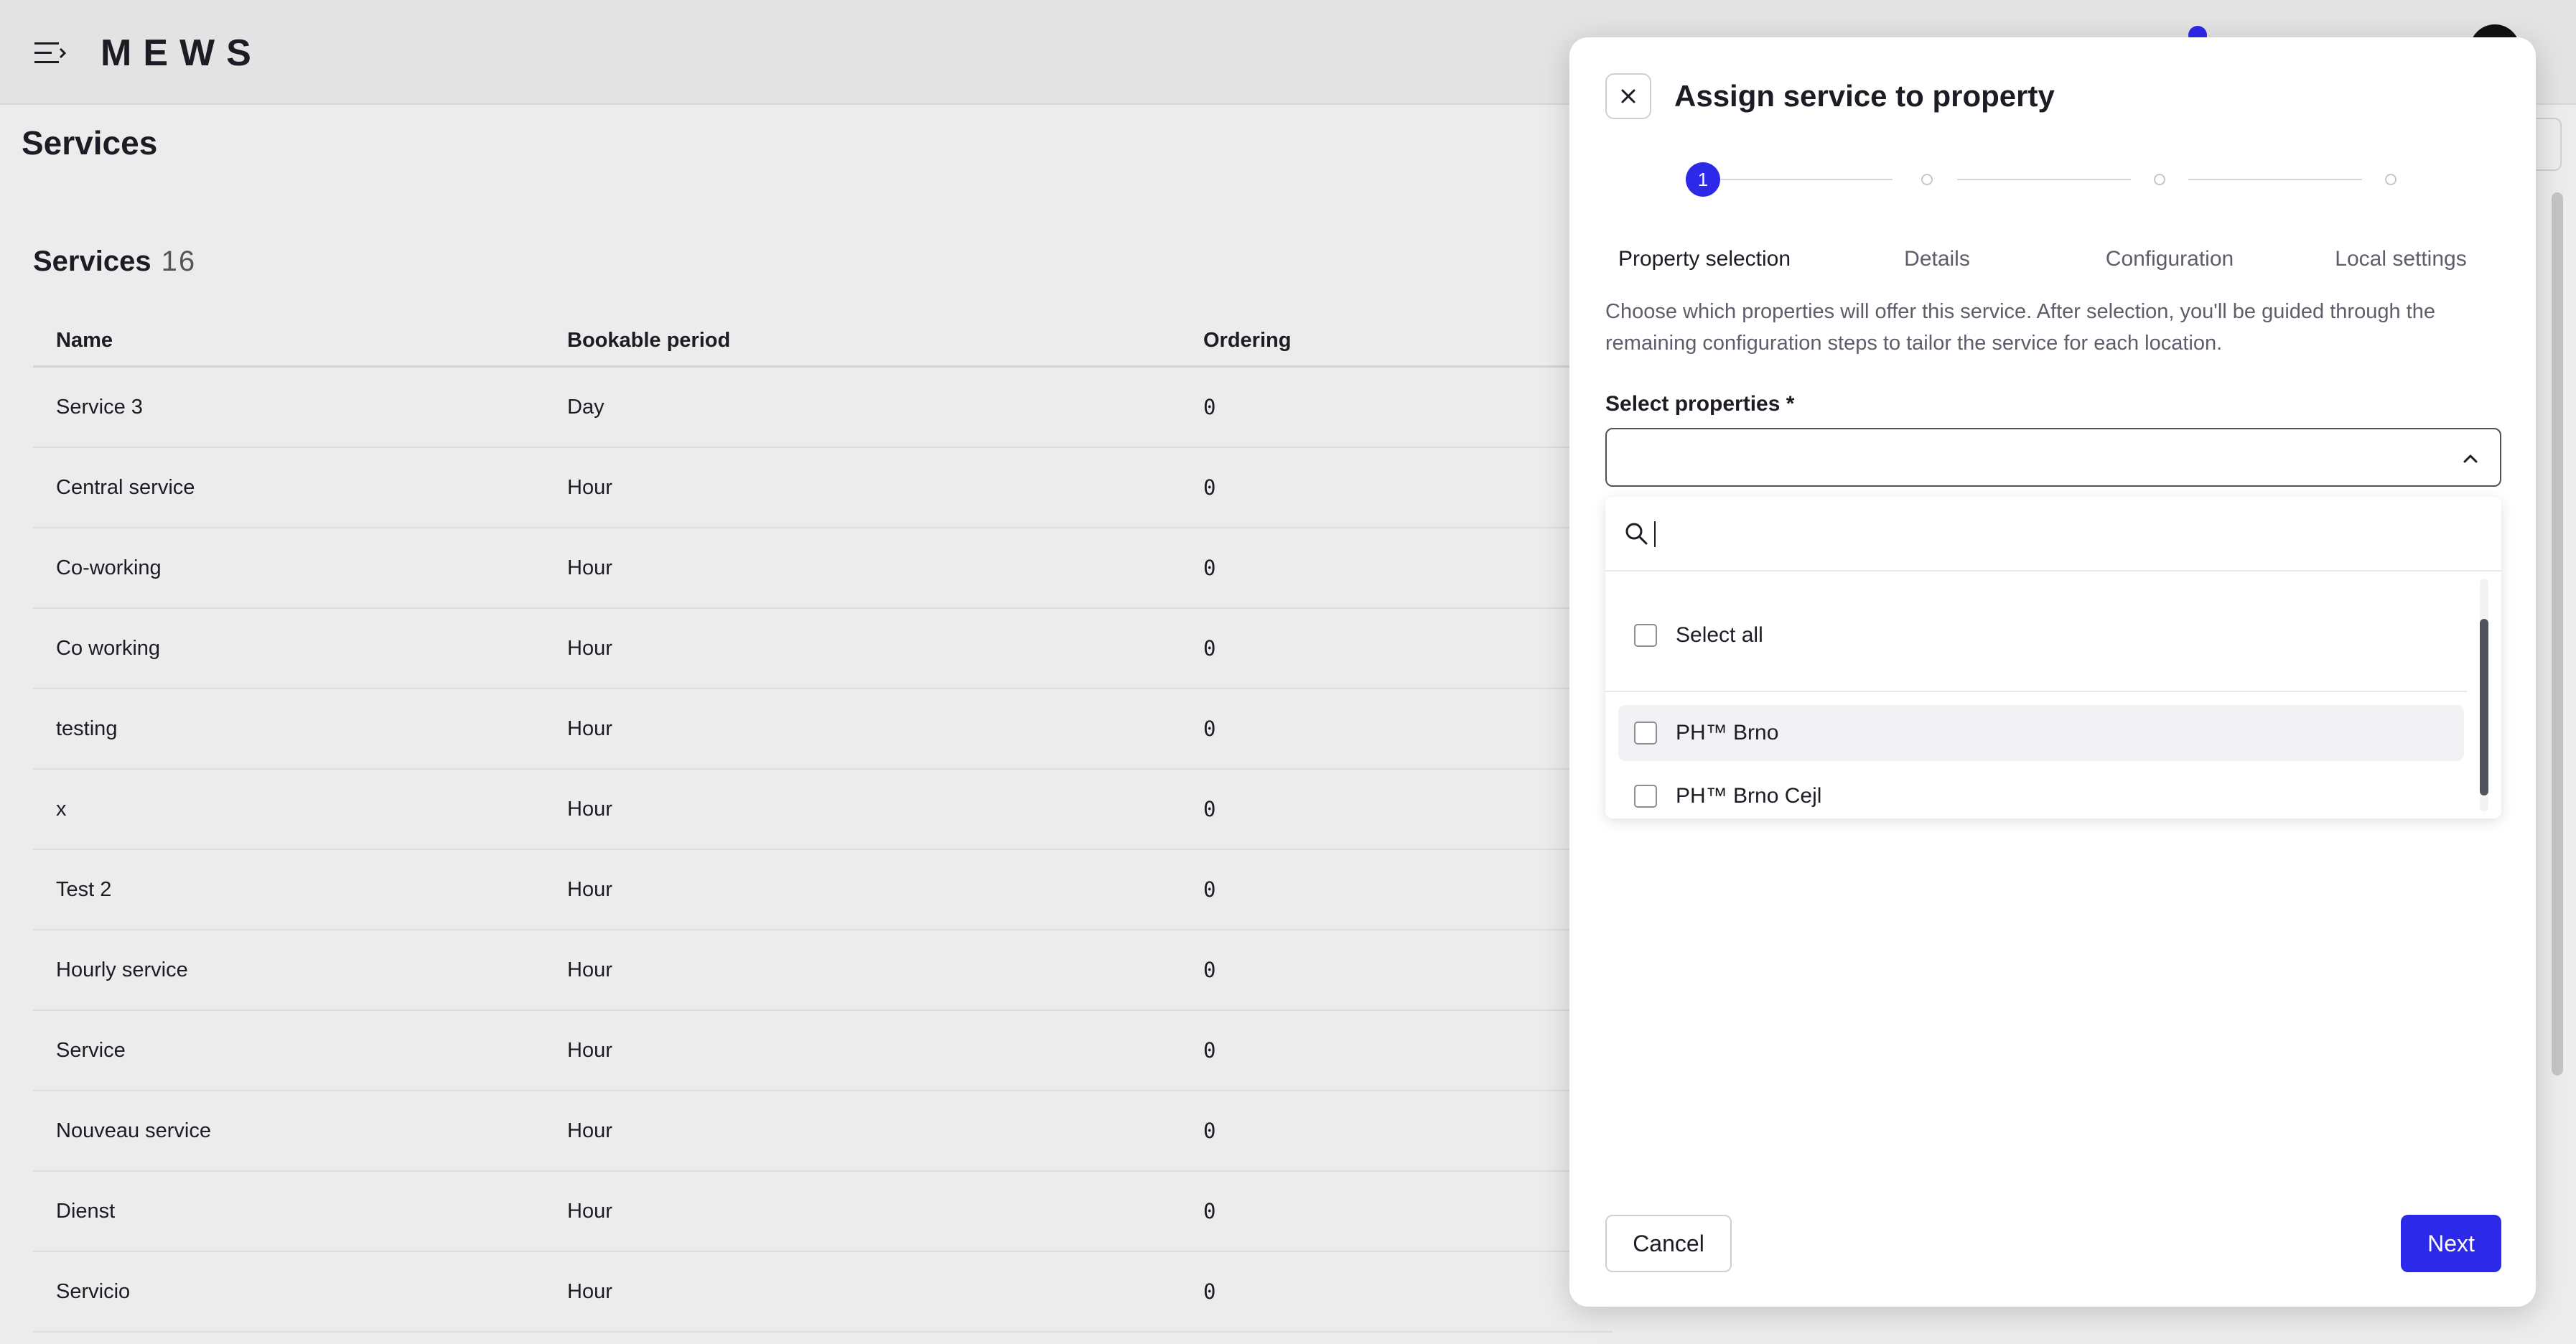  What do you see at coordinates (50, 53) in the screenshot?
I see `menu-icon` at bounding box center [50, 53].